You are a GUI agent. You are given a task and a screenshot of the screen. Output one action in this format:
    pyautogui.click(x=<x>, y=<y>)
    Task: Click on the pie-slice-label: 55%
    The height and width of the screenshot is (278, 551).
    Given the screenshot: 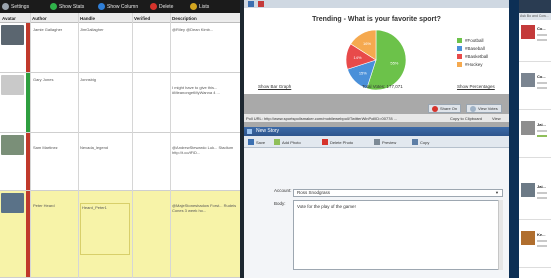 What is the action you would take?
    pyautogui.click(x=394, y=62)
    